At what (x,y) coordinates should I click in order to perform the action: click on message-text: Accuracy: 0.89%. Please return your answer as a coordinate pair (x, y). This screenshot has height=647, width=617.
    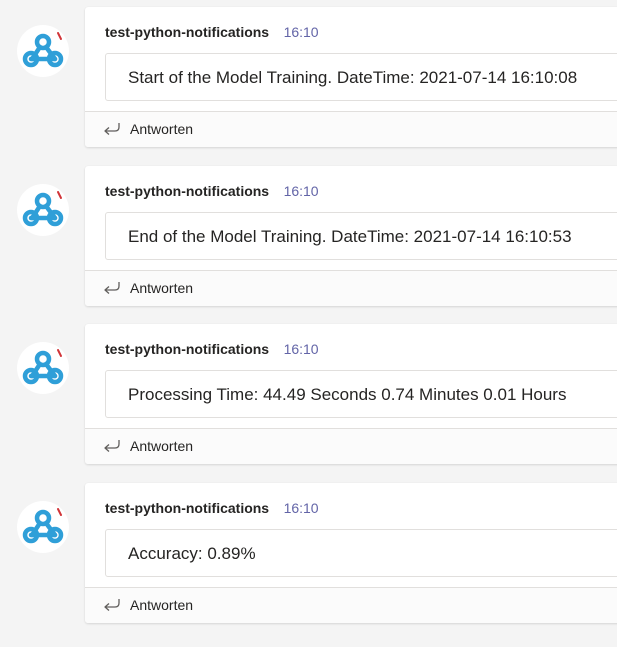
    Looking at the image, I should click on (192, 553).